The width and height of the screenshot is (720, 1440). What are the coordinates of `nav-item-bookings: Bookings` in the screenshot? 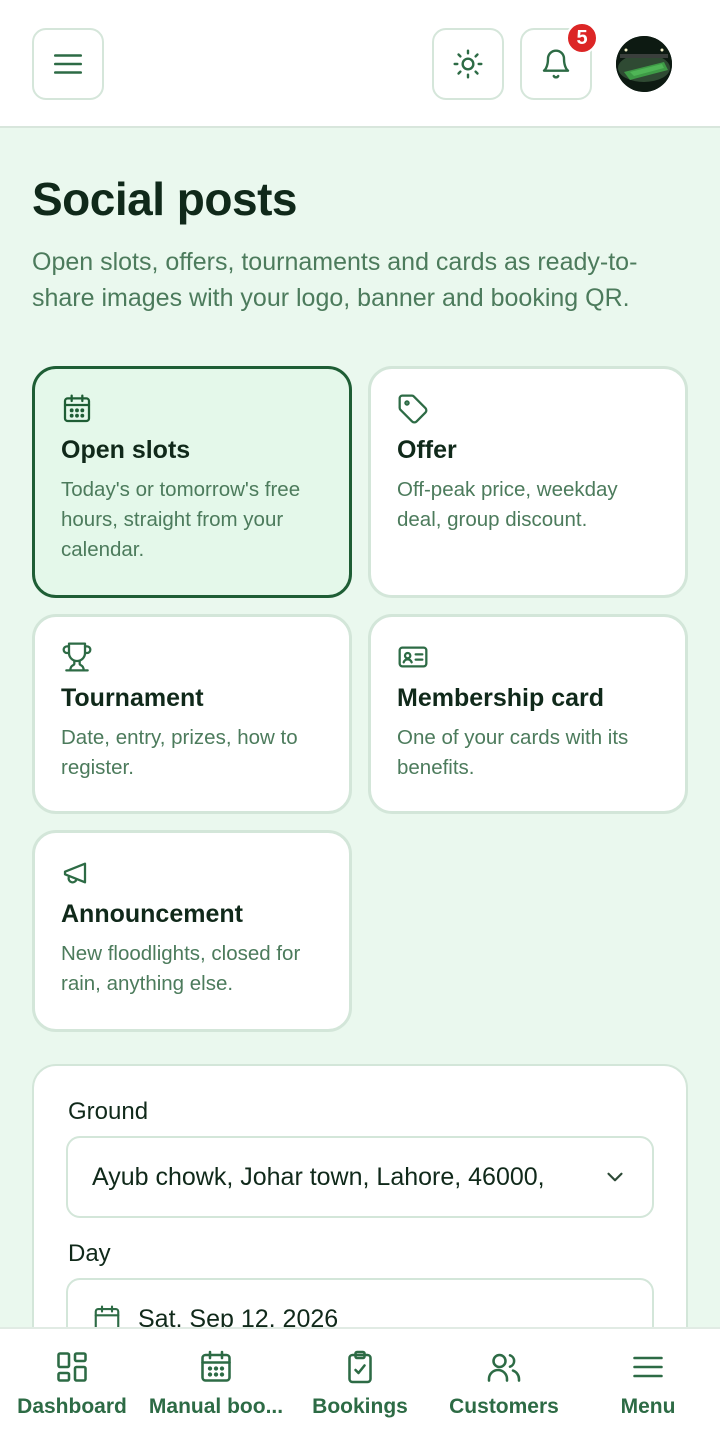 It's located at (360, 1384).